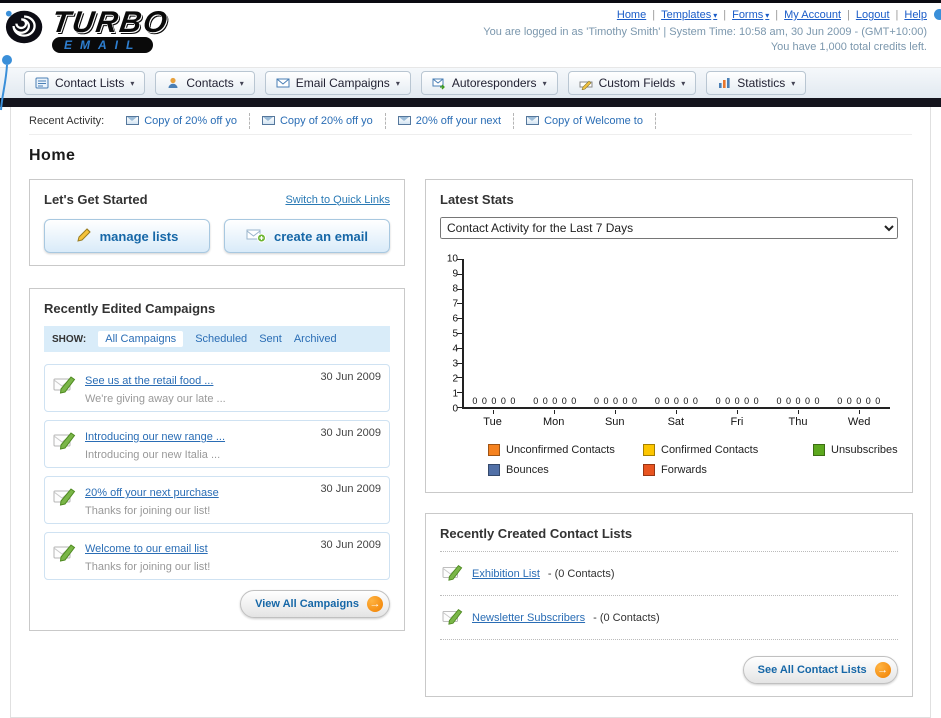 This screenshot has width=941, height=718. I want to click on filter-all-campaigns: All Campaigns, so click(141, 339).